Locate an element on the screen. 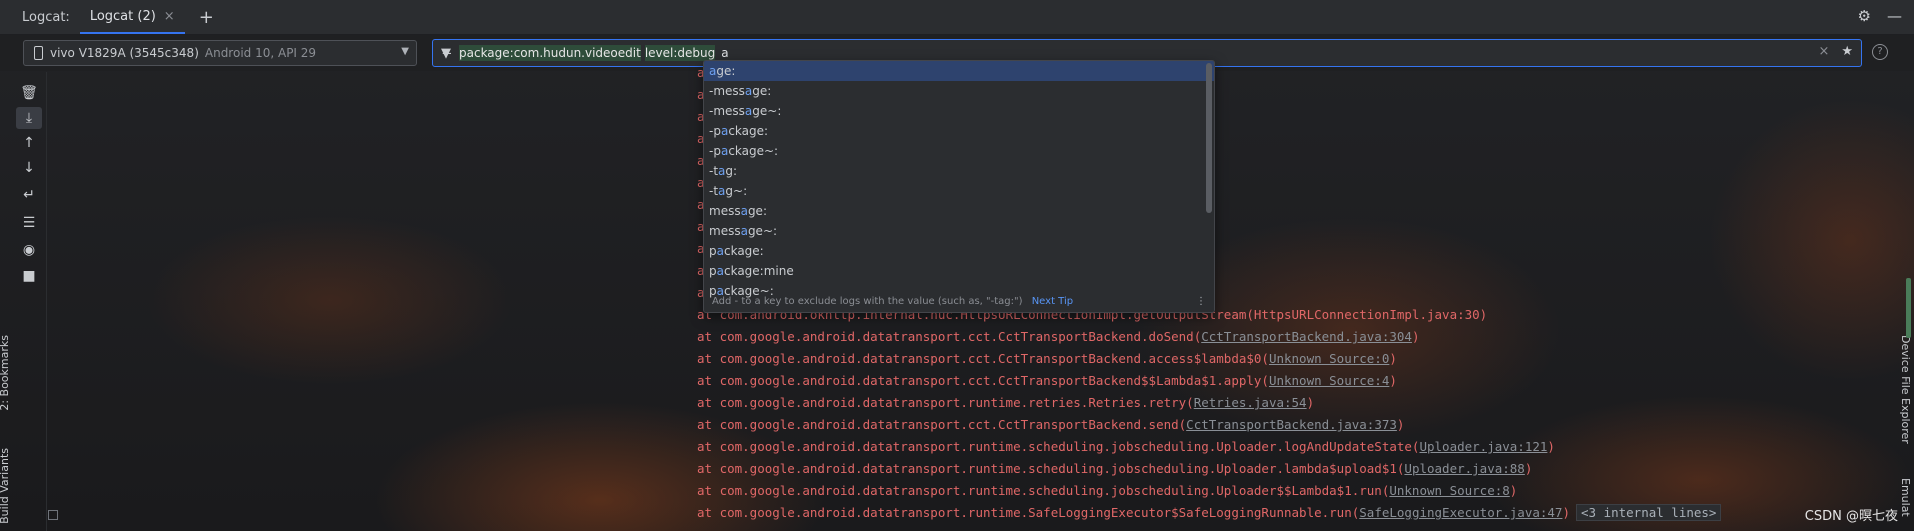 Image resolution: width=1914 pixels, height=531 pixels. tab-label: Logcat (2) is located at coordinates (122, 16).